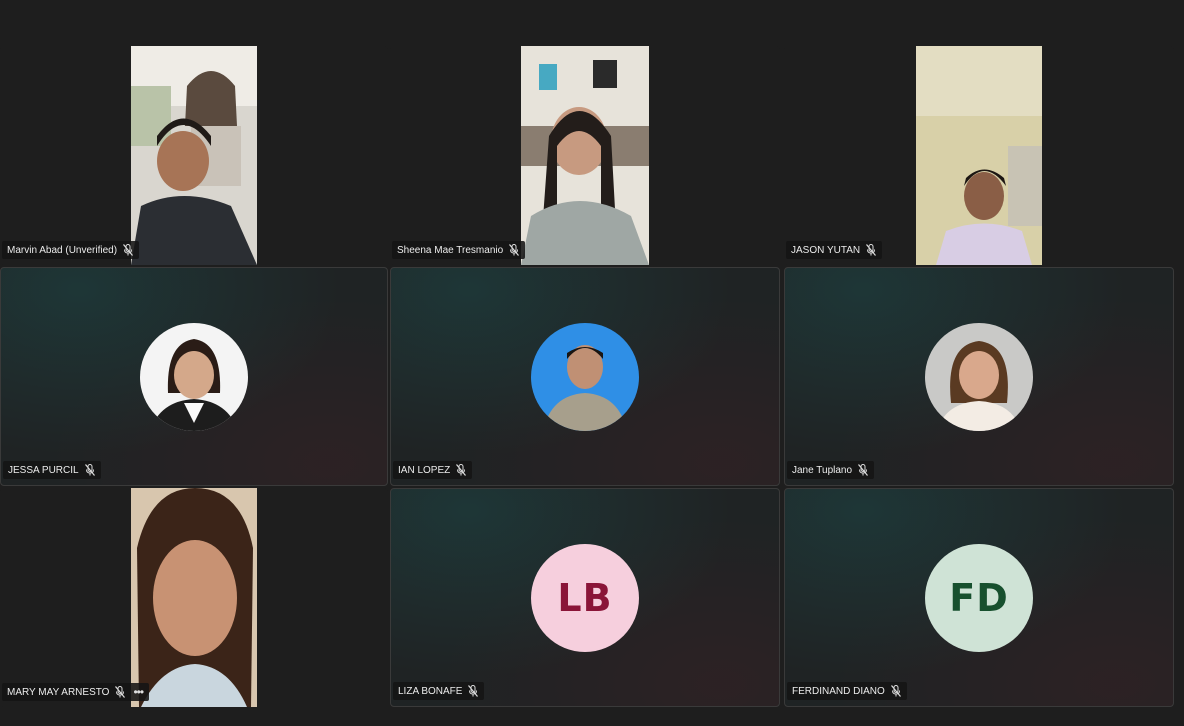 The height and width of the screenshot is (726, 1184). I want to click on participant-tile-jessa-purcil: JESSA PURCIL, so click(194, 376).